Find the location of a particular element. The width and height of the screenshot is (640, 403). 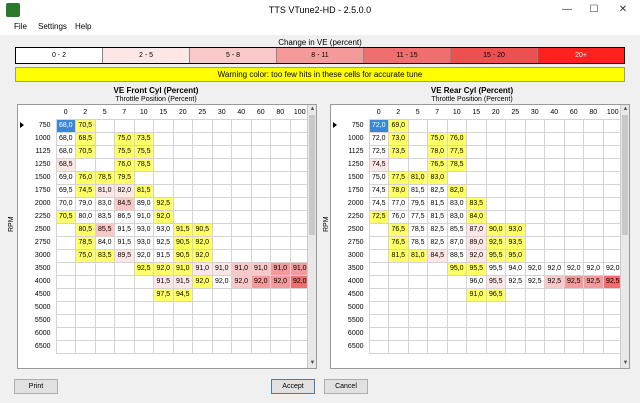

ve-cell: 81,5 is located at coordinates (437, 203).